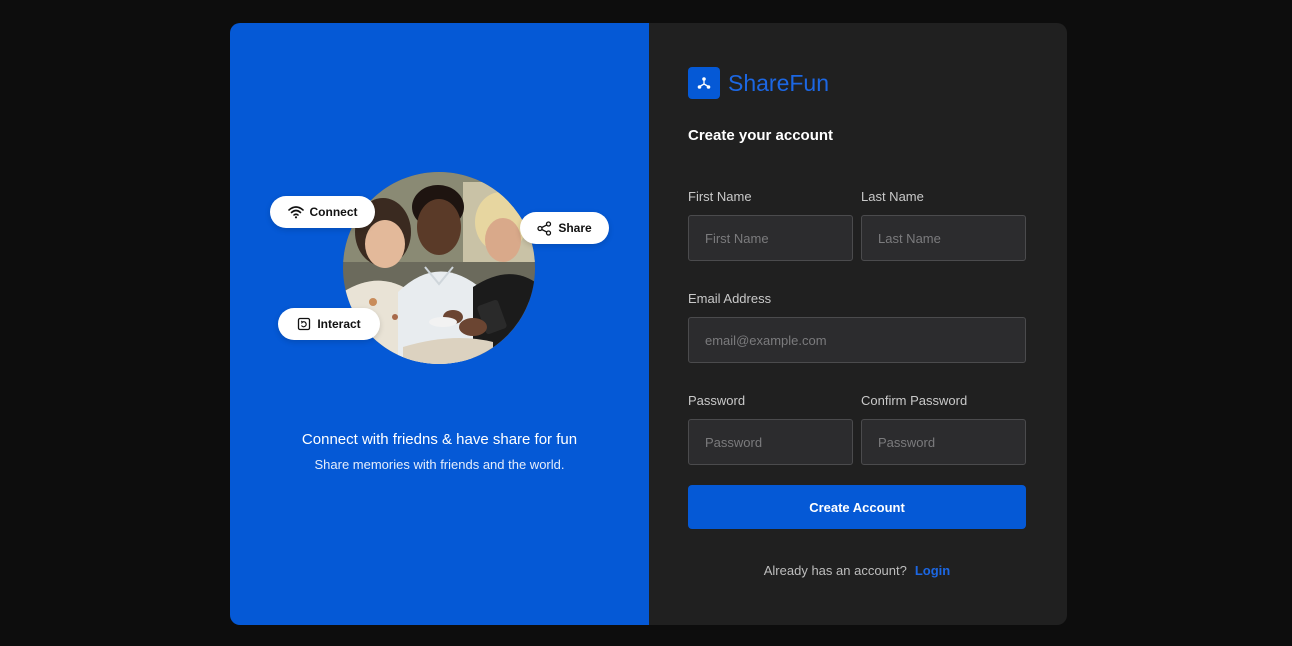  What do you see at coordinates (770, 442) in the screenshot?
I see `password-input` at bounding box center [770, 442].